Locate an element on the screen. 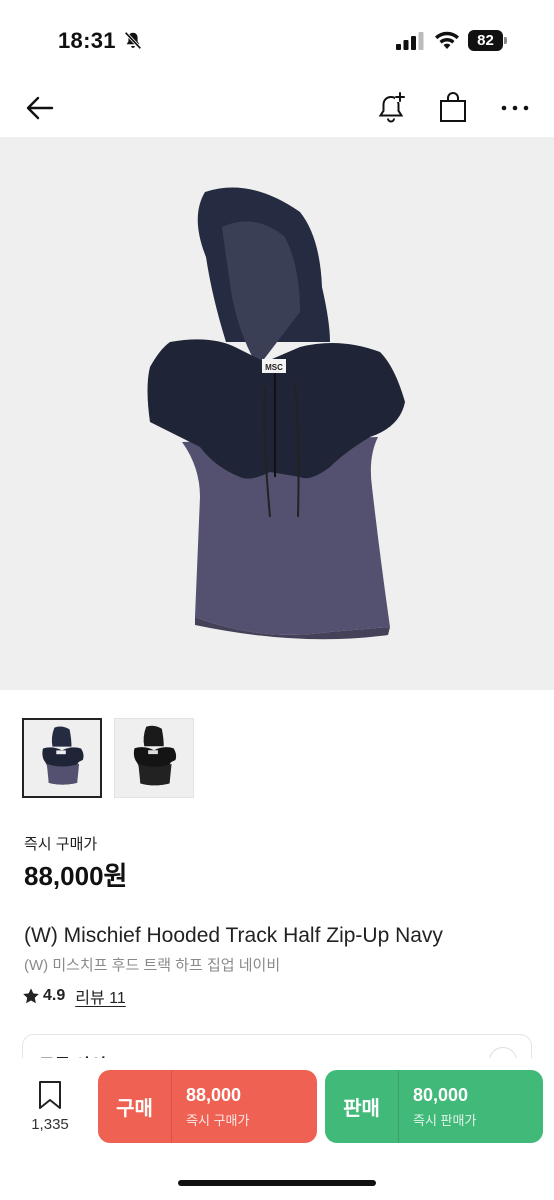  bottom-action-bar: 1,335 구매 88,000 즉시 구매가 판매 80,000 즉시 판매가 is located at coordinates (277, 1129).